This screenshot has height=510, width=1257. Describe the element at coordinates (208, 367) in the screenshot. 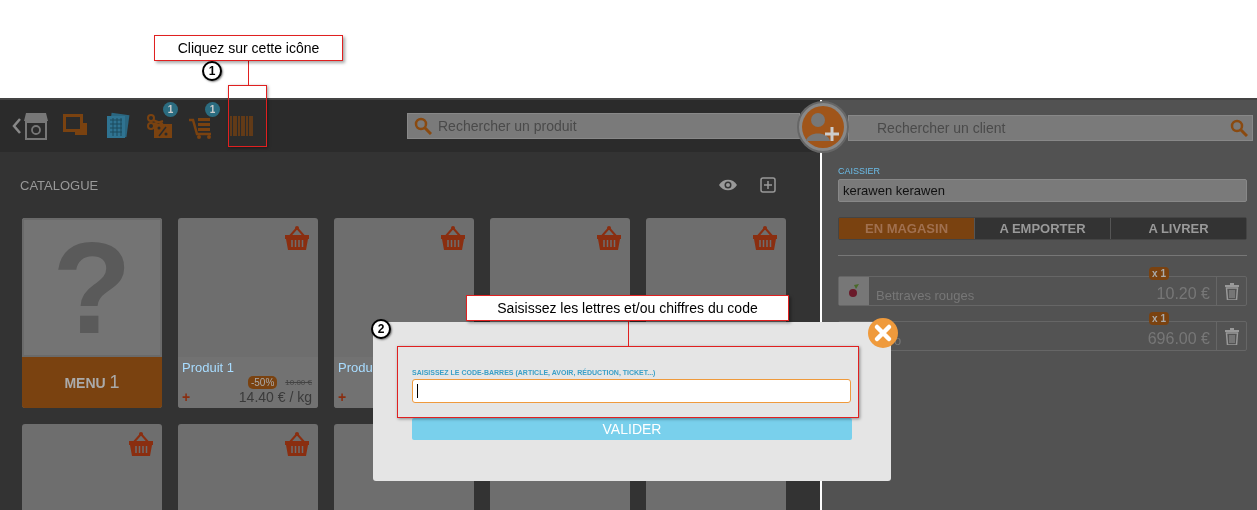

I see `product-name: Produit 1` at that location.